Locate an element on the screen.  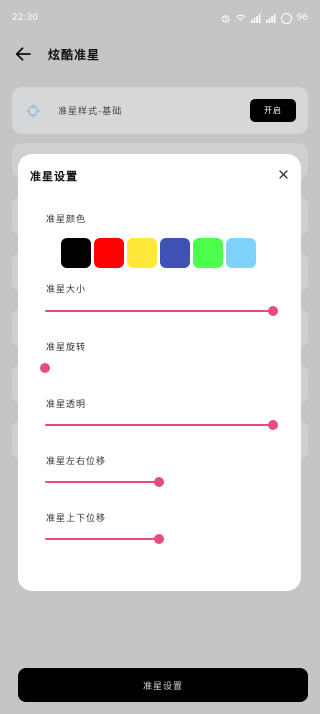
arrow-left-icon is located at coordinates (23, 54).